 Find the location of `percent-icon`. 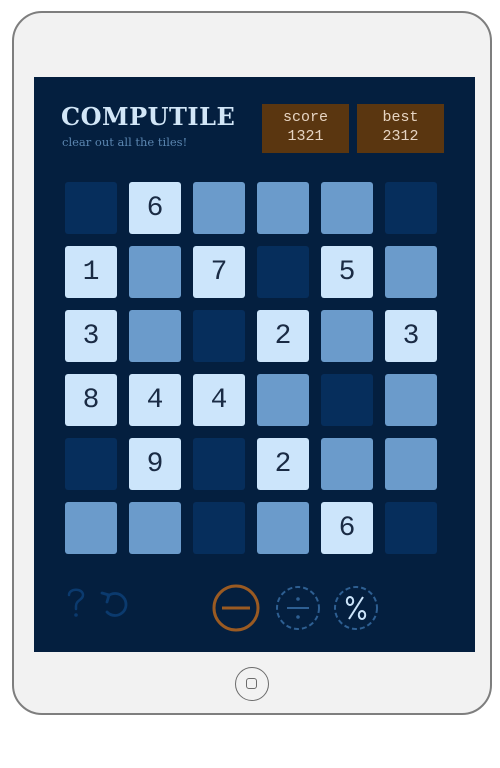

percent-icon is located at coordinates (356, 608).